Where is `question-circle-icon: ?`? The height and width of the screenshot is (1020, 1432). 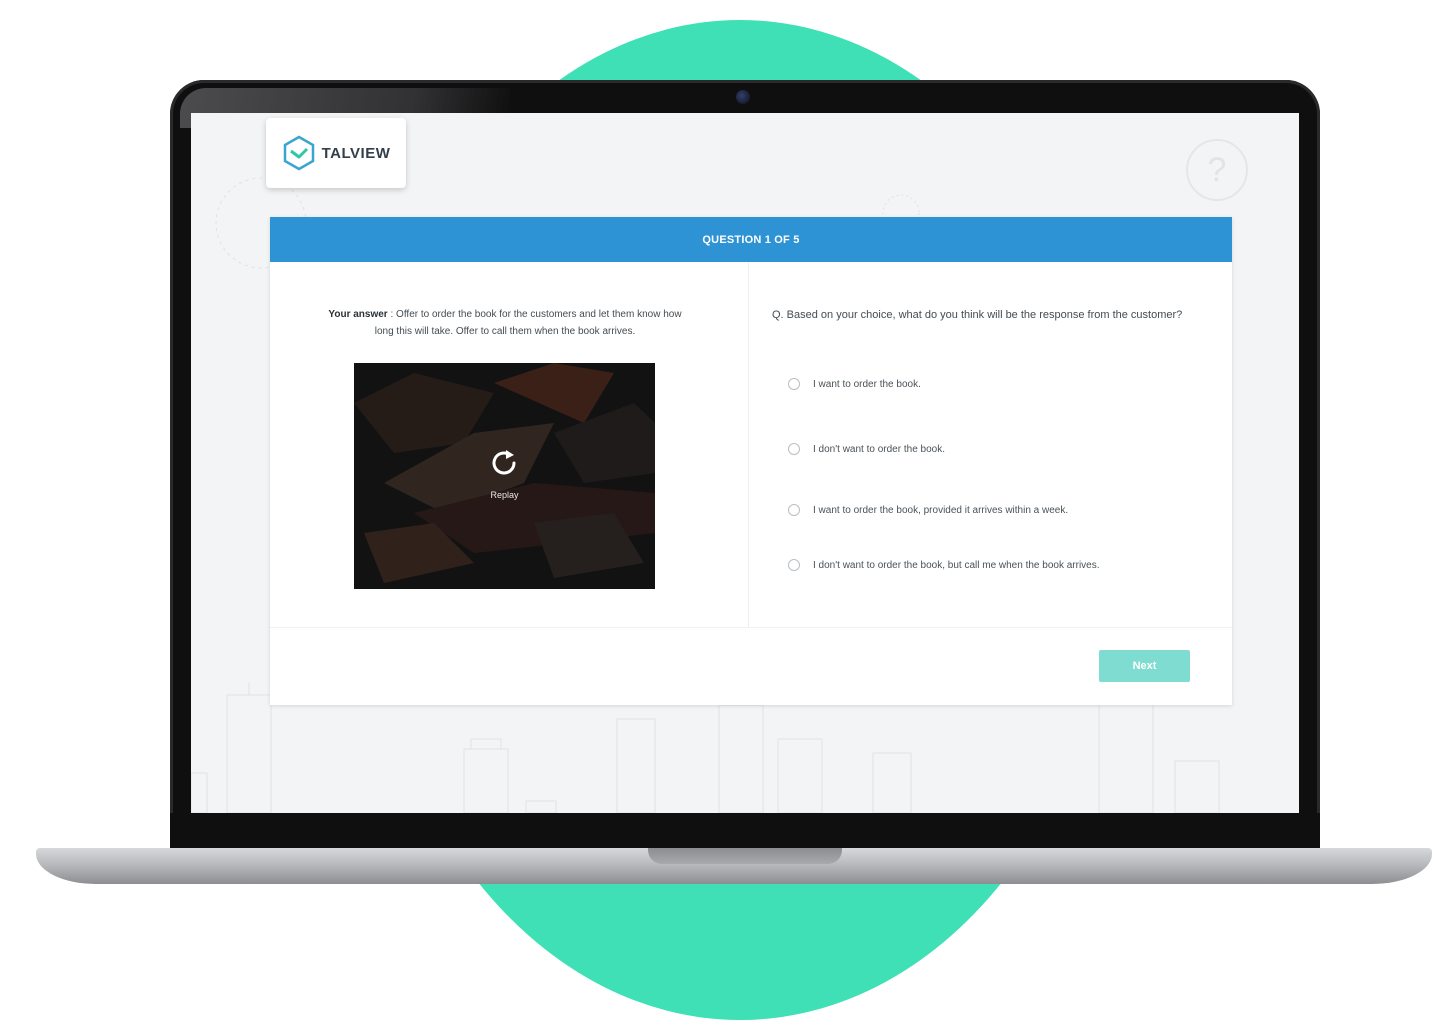
question-circle-icon: ? is located at coordinates (1217, 170).